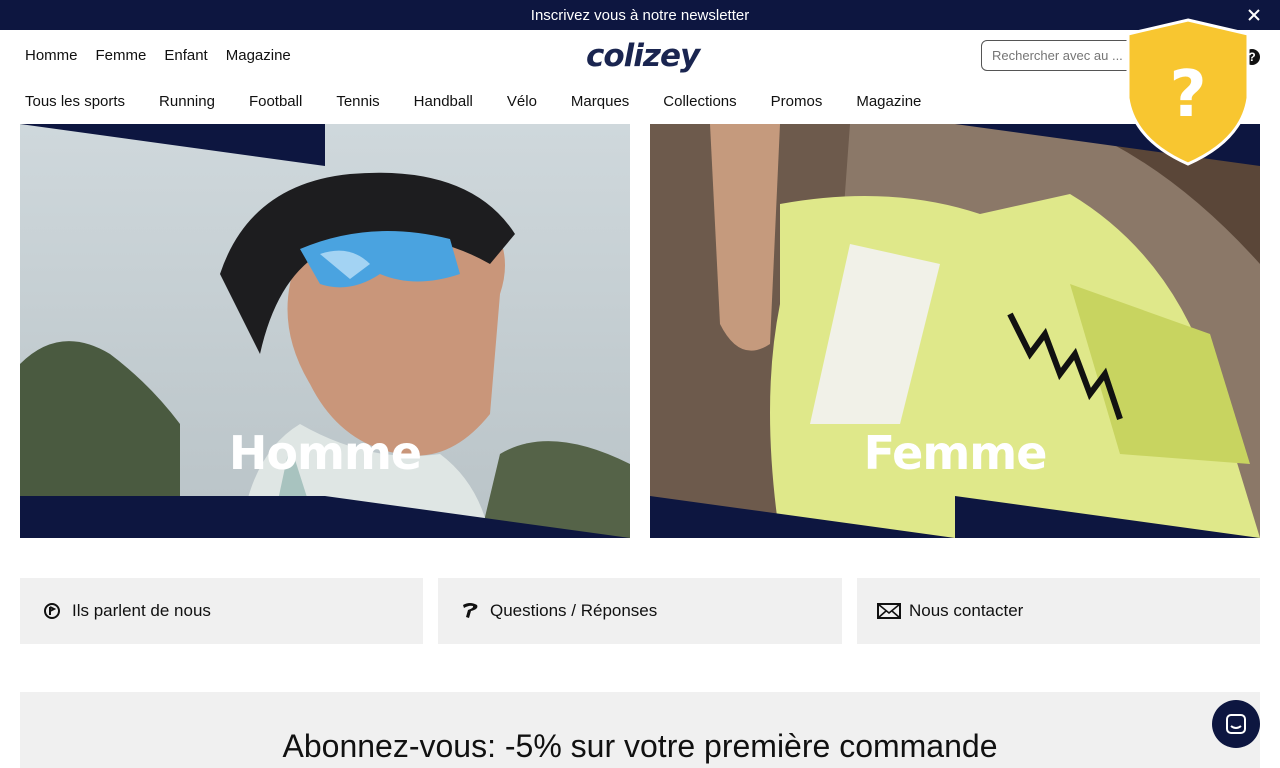  What do you see at coordinates (121, 55) in the screenshot?
I see `nav-femme: Femme` at bounding box center [121, 55].